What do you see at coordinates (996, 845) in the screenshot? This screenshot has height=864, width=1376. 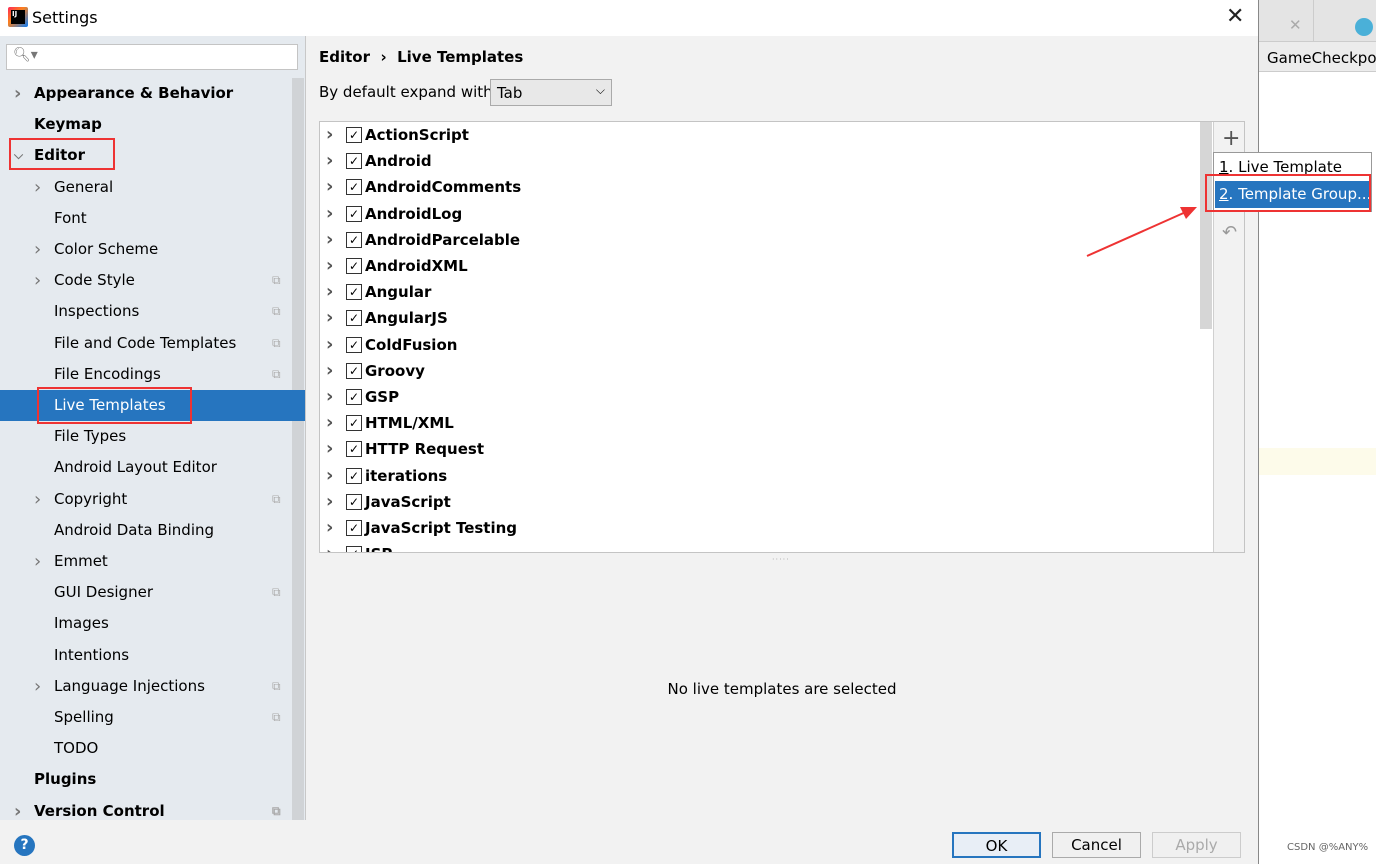 I see `ok-button: OK` at bounding box center [996, 845].